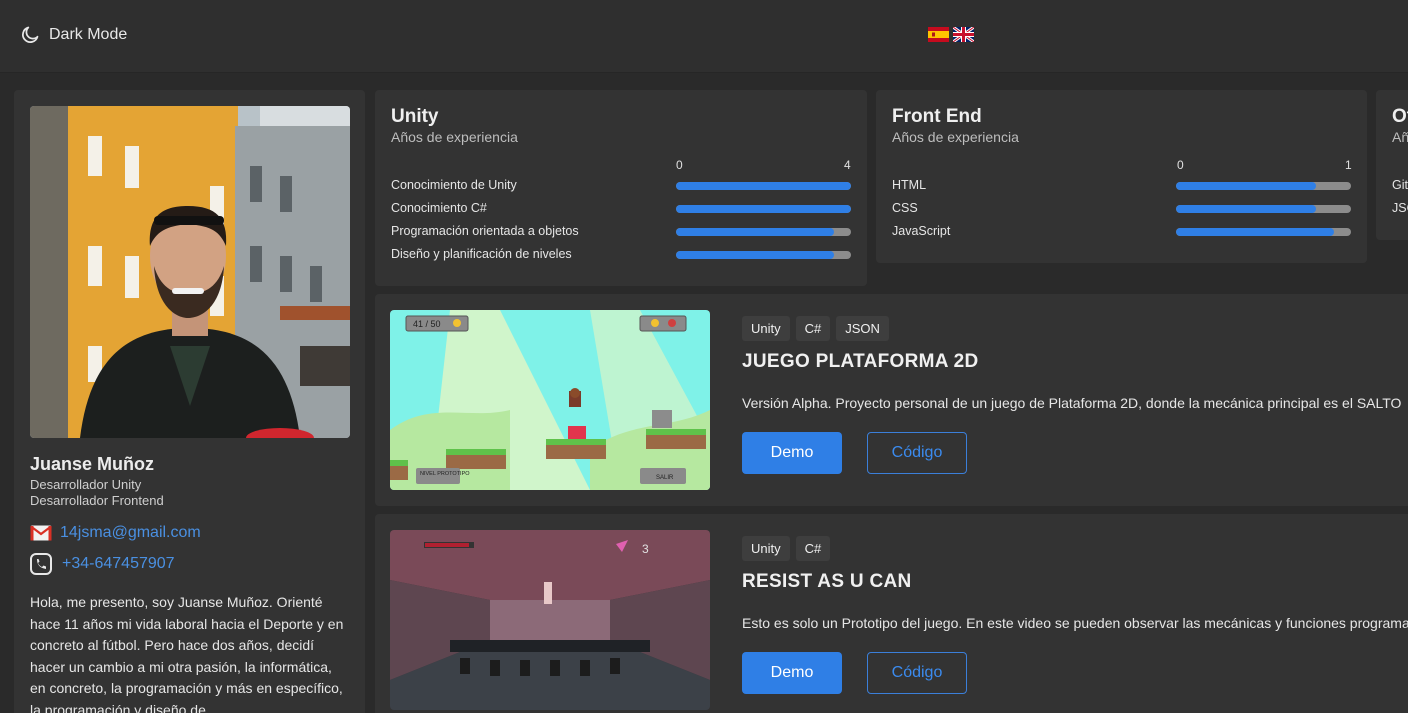 The height and width of the screenshot is (713, 1408). Describe the element at coordinates (1392, 165) in the screenshot. I see `skill-card-other: Ot Añ Git JSO` at that location.